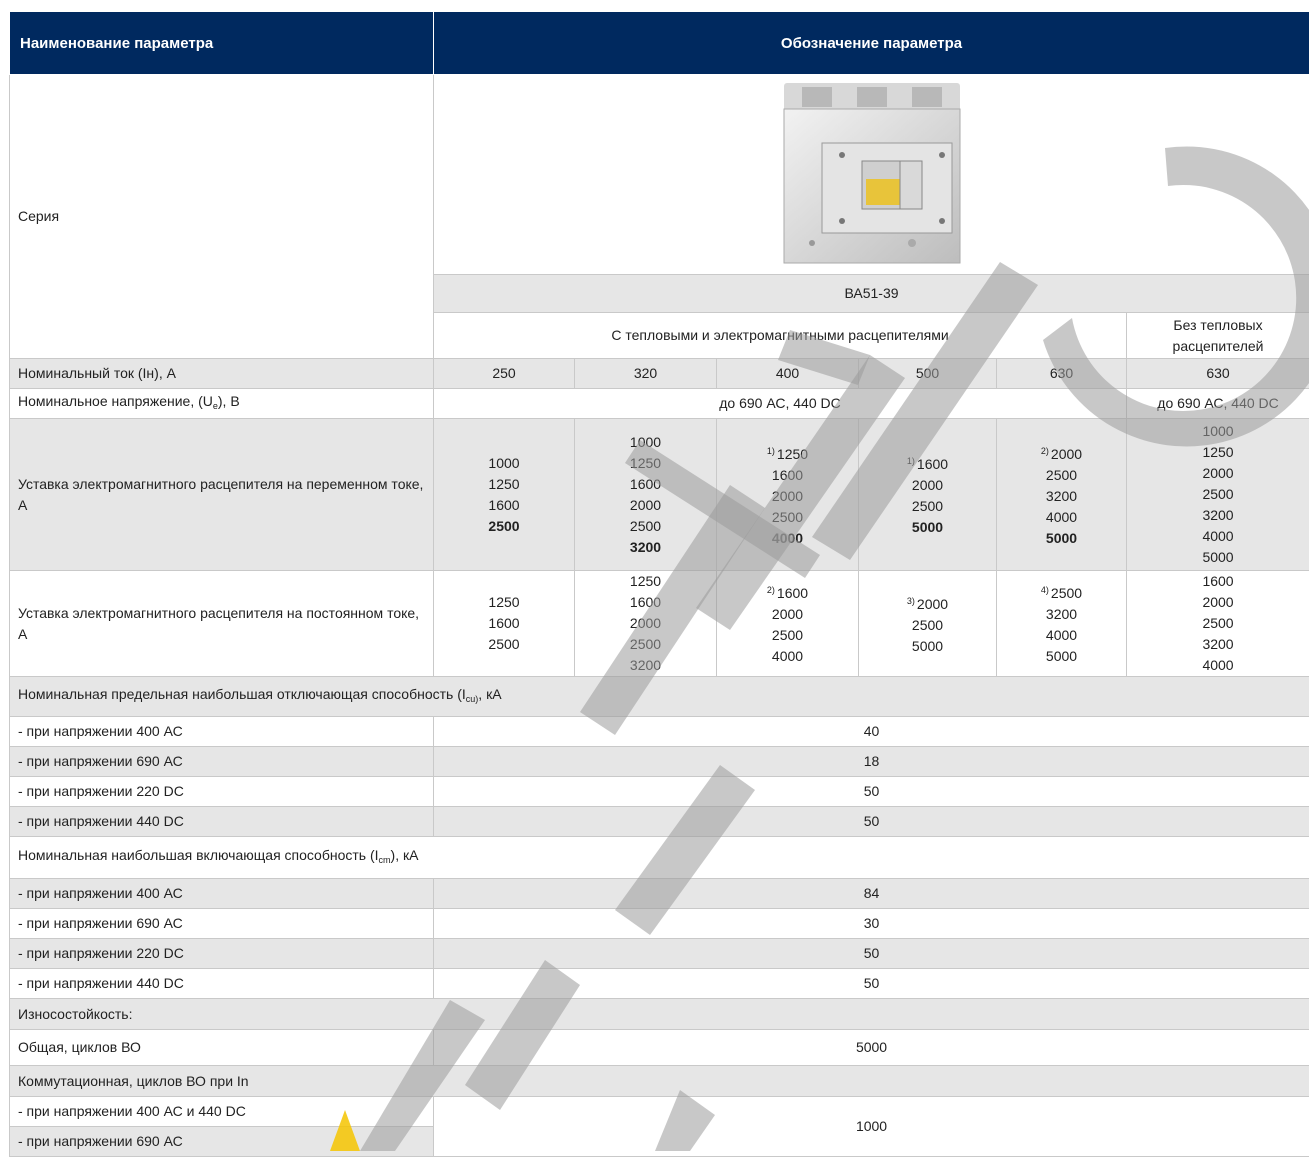 The height and width of the screenshot is (1157, 1309). I want to click on series-label: Серия, so click(222, 217).